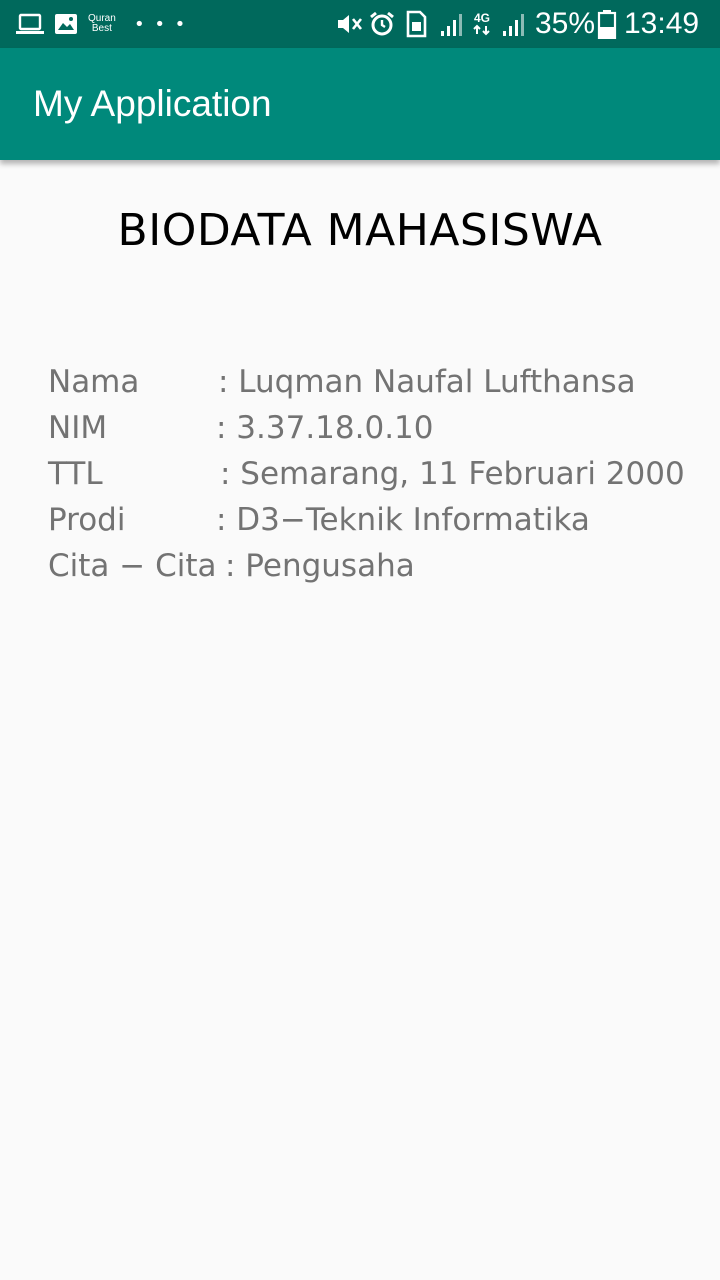 The height and width of the screenshot is (1280, 720). What do you see at coordinates (94, 382) in the screenshot?
I see `biodata-label: Nama` at bounding box center [94, 382].